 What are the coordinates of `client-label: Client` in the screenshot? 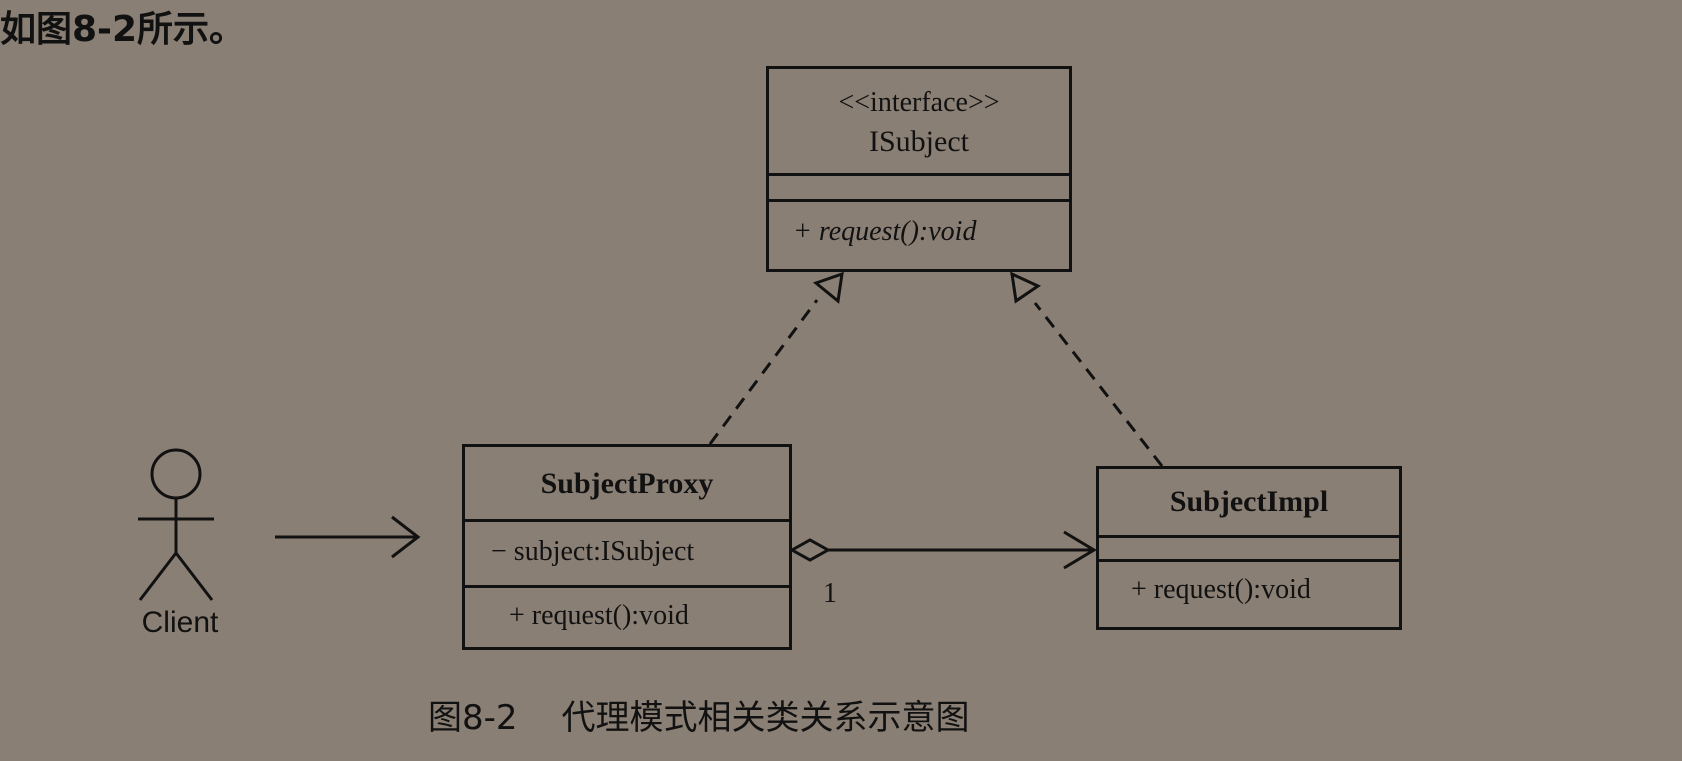 It's located at (180, 622).